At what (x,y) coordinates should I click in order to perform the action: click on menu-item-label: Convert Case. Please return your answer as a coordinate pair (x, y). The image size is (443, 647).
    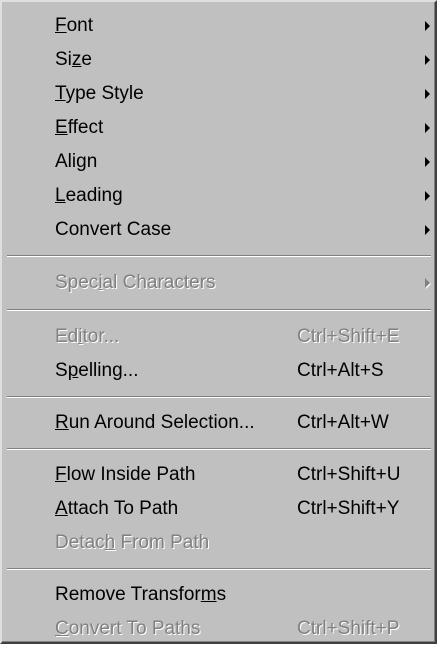
    Looking at the image, I should click on (113, 229).